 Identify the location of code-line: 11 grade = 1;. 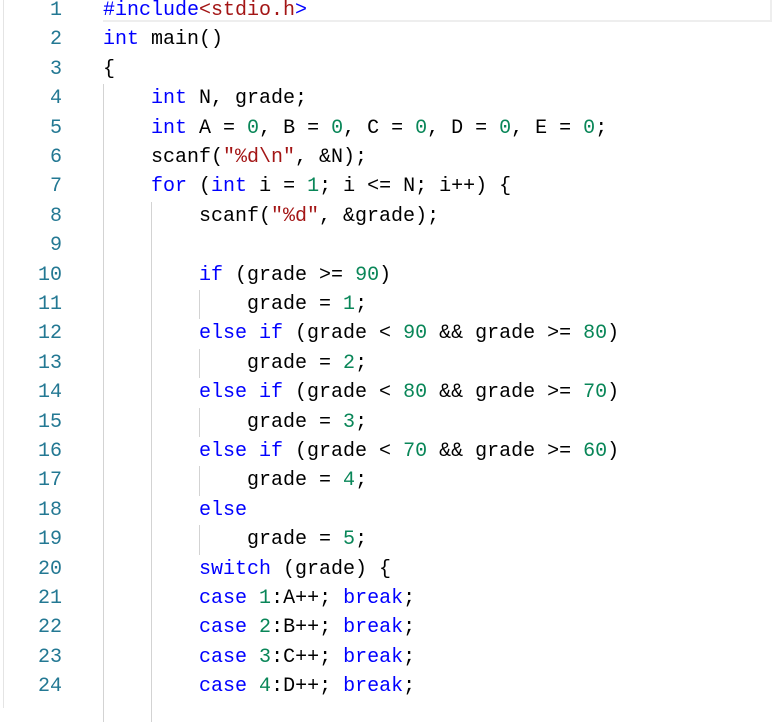
(386, 304).